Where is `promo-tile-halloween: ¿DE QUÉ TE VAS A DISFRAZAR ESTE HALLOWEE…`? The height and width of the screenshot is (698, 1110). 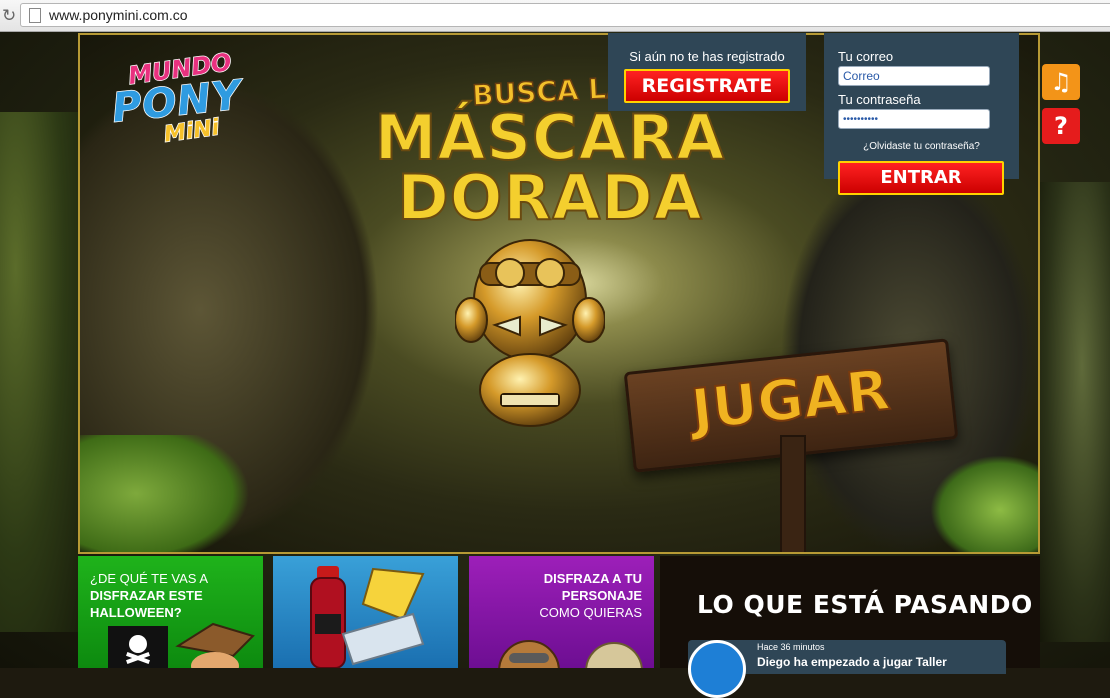
promo-tile-halloween: ¿DE QUÉ TE VAS A DISFRAZAR ESTE HALLOWEE… is located at coordinates (170, 612).